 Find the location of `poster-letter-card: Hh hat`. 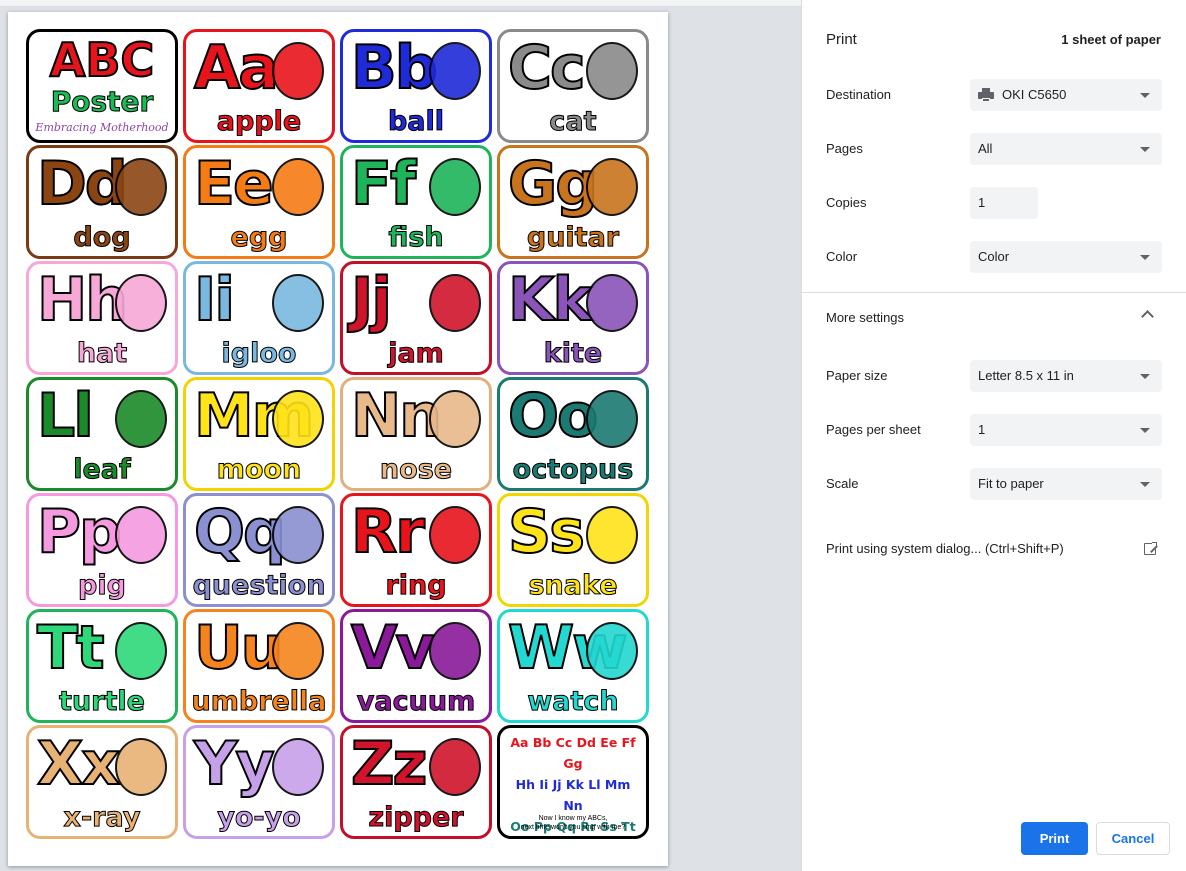

poster-letter-card: Hh hat is located at coordinates (102, 318).